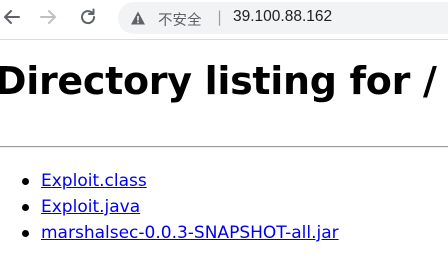 The image size is (448, 256). What do you see at coordinates (224, 39) in the screenshot?
I see `toolbar-divider` at bounding box center [224, 39].